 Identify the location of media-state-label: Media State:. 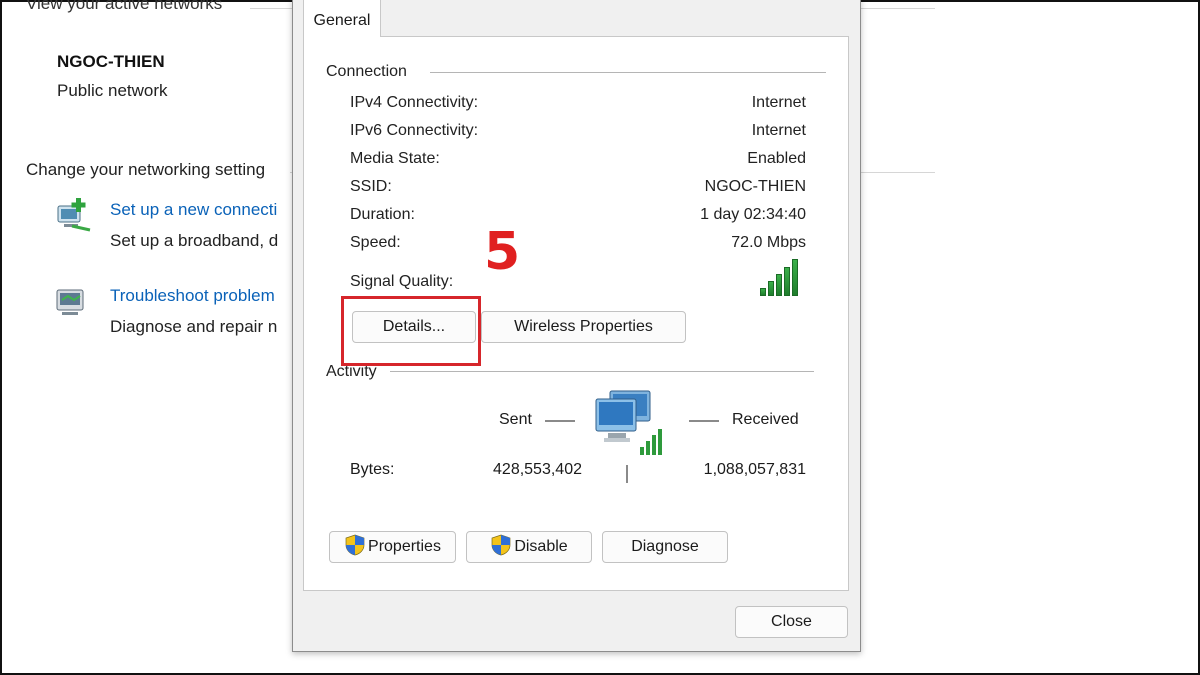
(395, 158).